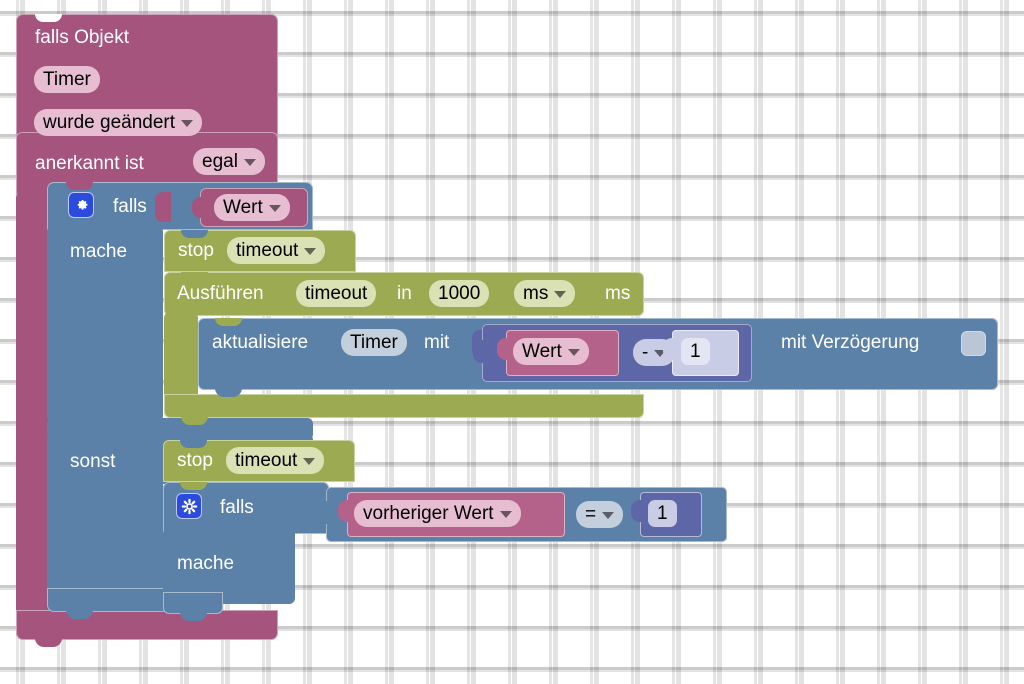 The width and height of the screenshot is (1024, 684). I want to click on stop-timeout-1-label: stop, so click(196, 250).